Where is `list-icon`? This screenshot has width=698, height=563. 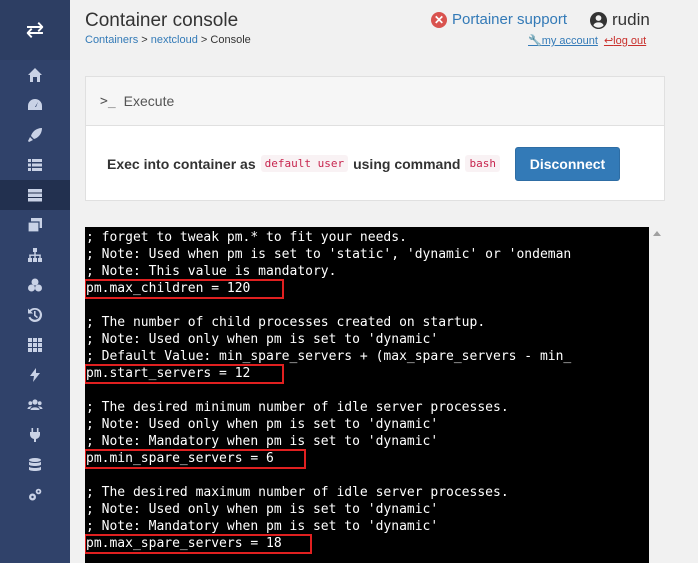 list-icon is located at coordinates (35, 165).